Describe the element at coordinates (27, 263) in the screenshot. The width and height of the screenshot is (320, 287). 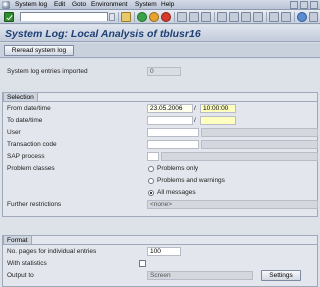
I see `with-statistics-label: With statistics` at that location.